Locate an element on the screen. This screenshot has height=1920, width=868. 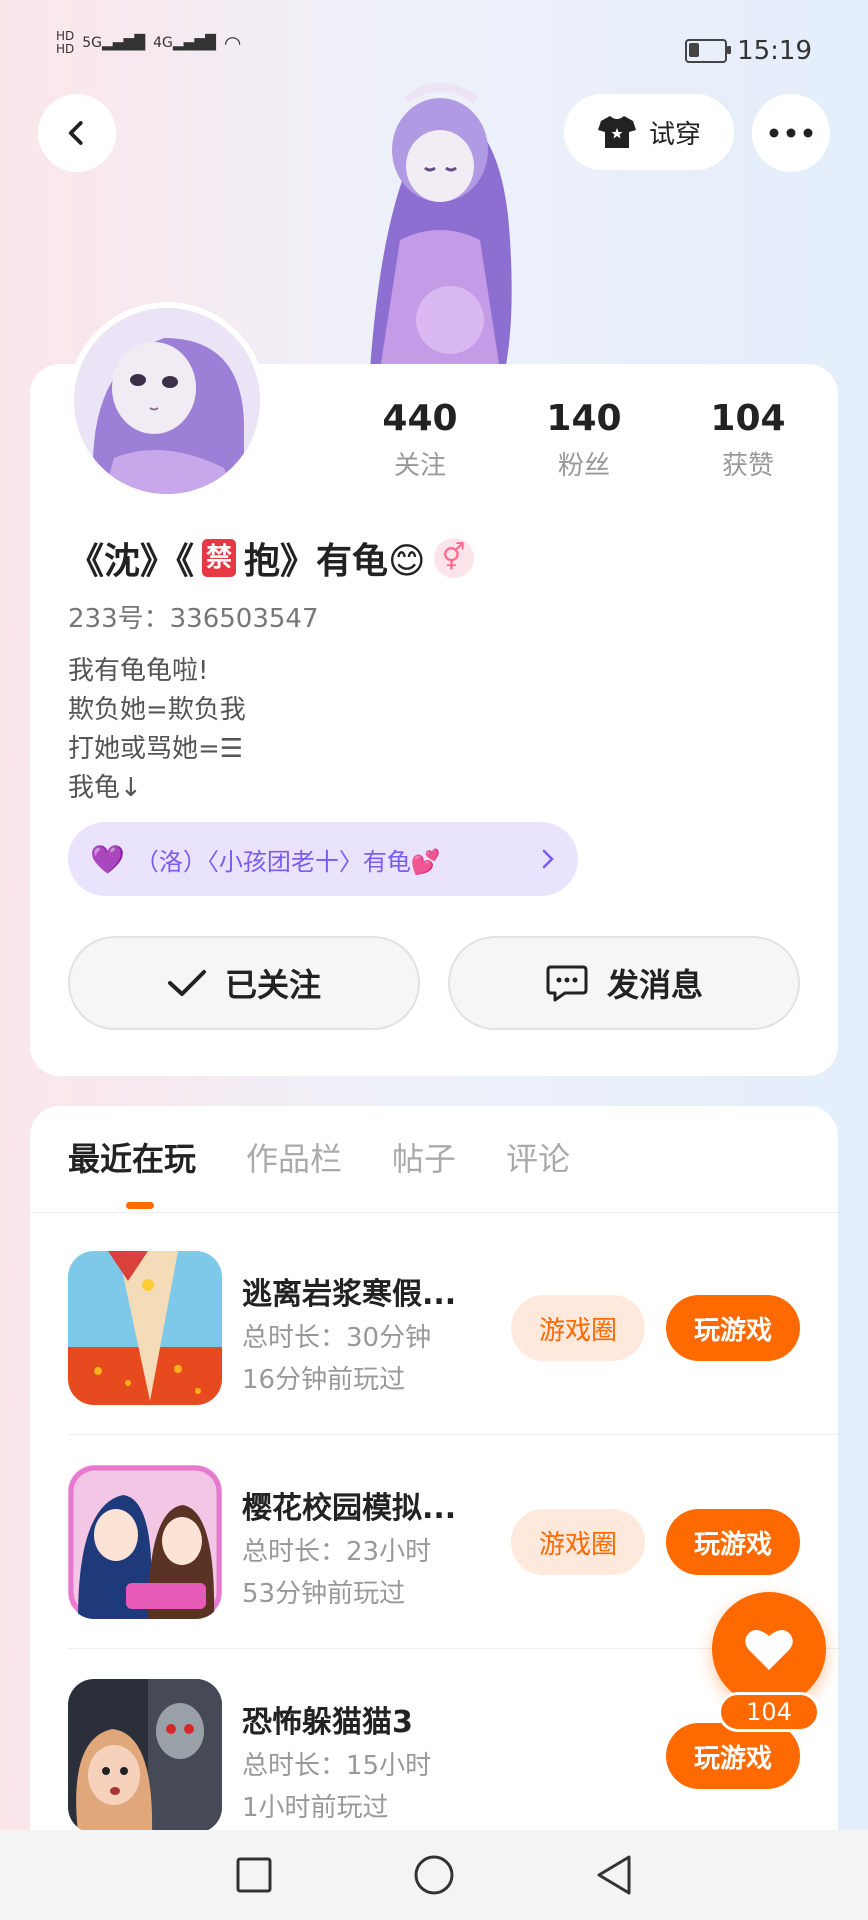
relationship-tag: 💜 （洛）〈小孩团老十〉有龟💕 is located at coordinates (323, 859).